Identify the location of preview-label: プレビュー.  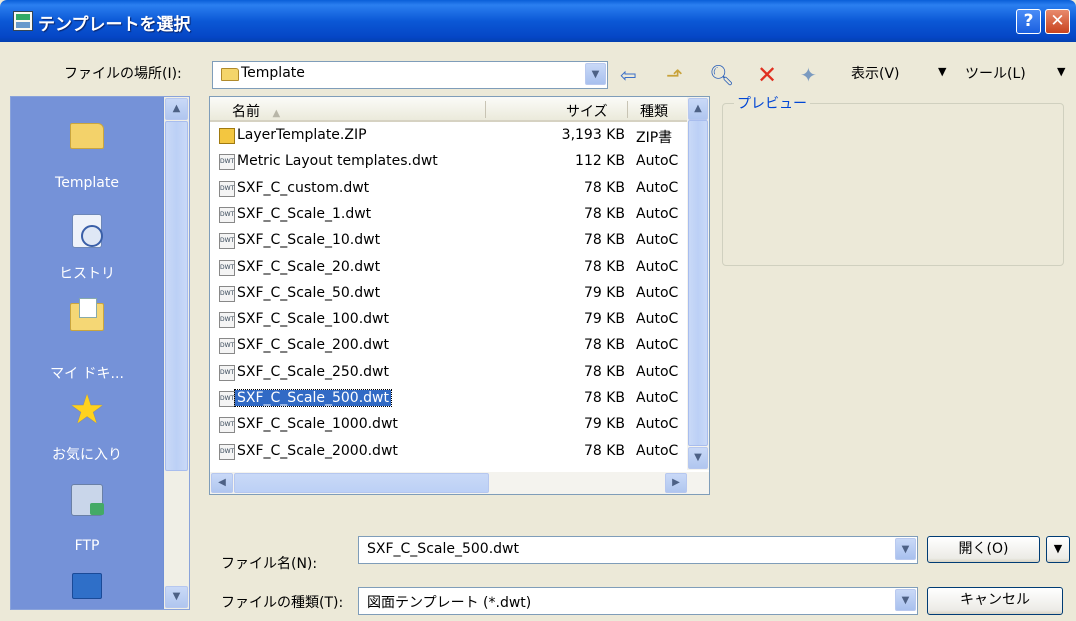
(772, 103).